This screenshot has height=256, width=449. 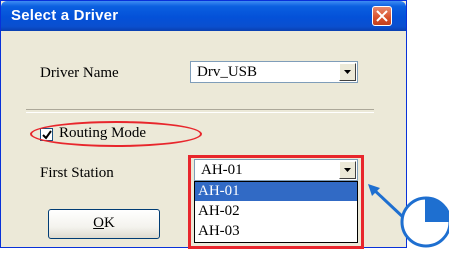 I want to click on mouse-cursor-icon, so click(x=424, y=222).